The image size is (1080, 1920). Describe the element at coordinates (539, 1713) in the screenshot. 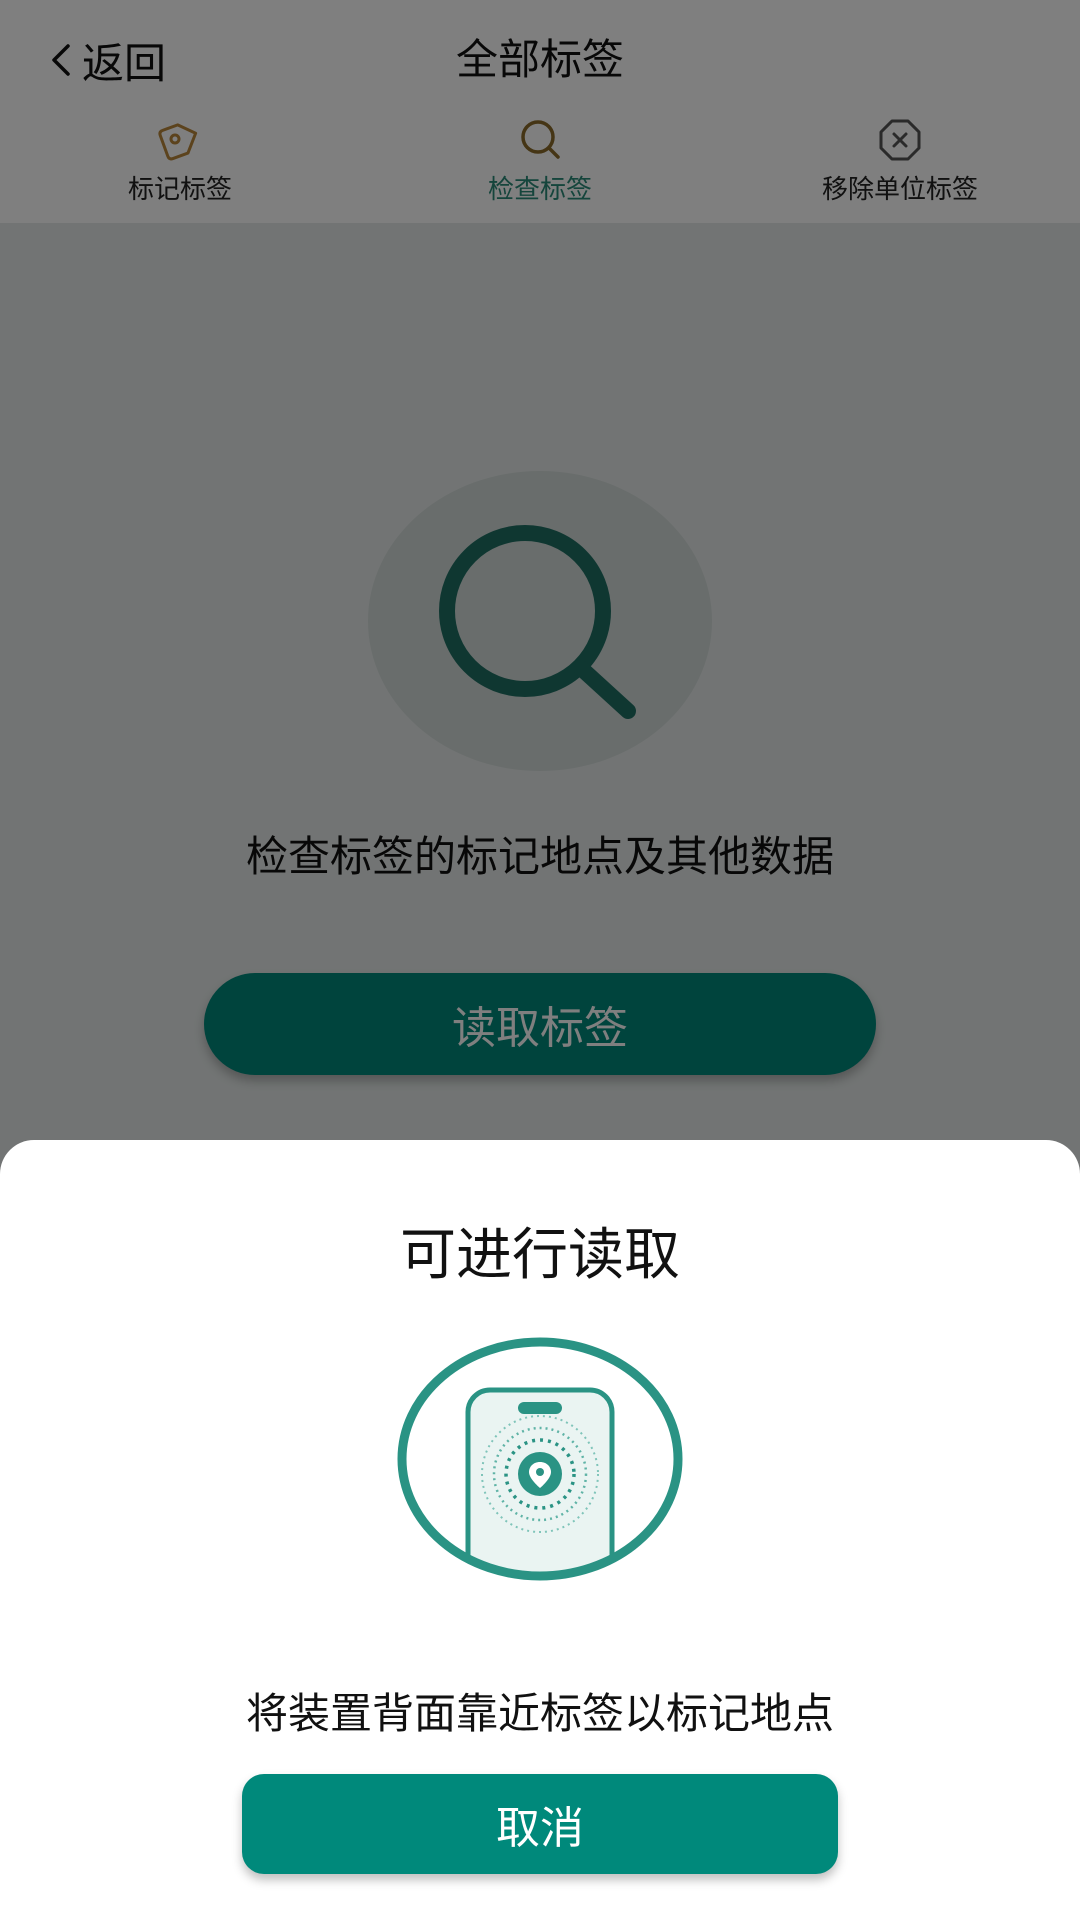

I see `sheet-instruction: 将装置背面靠近标签以标记地点` at that location.